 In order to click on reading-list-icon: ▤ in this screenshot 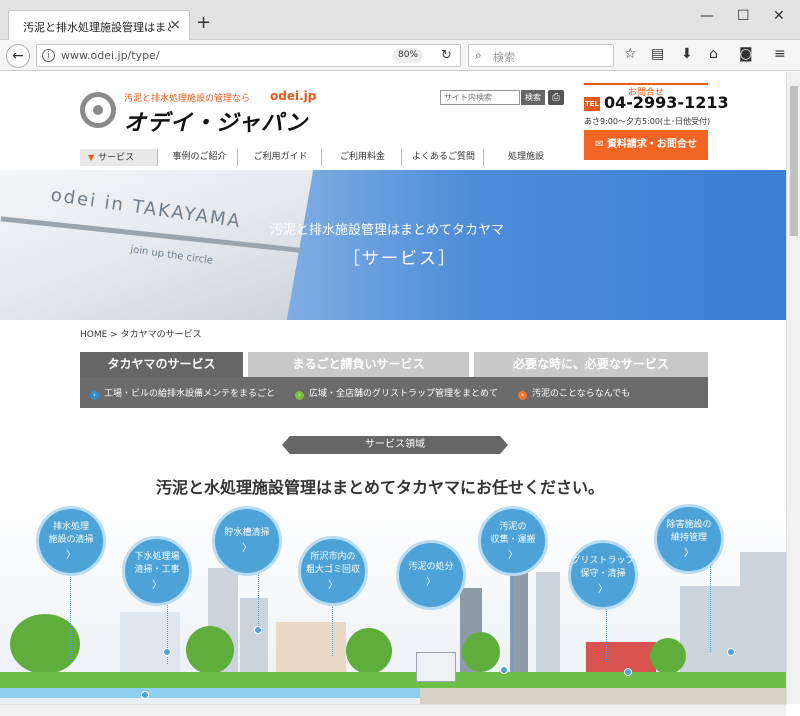, I will do `click(657, 54)`.